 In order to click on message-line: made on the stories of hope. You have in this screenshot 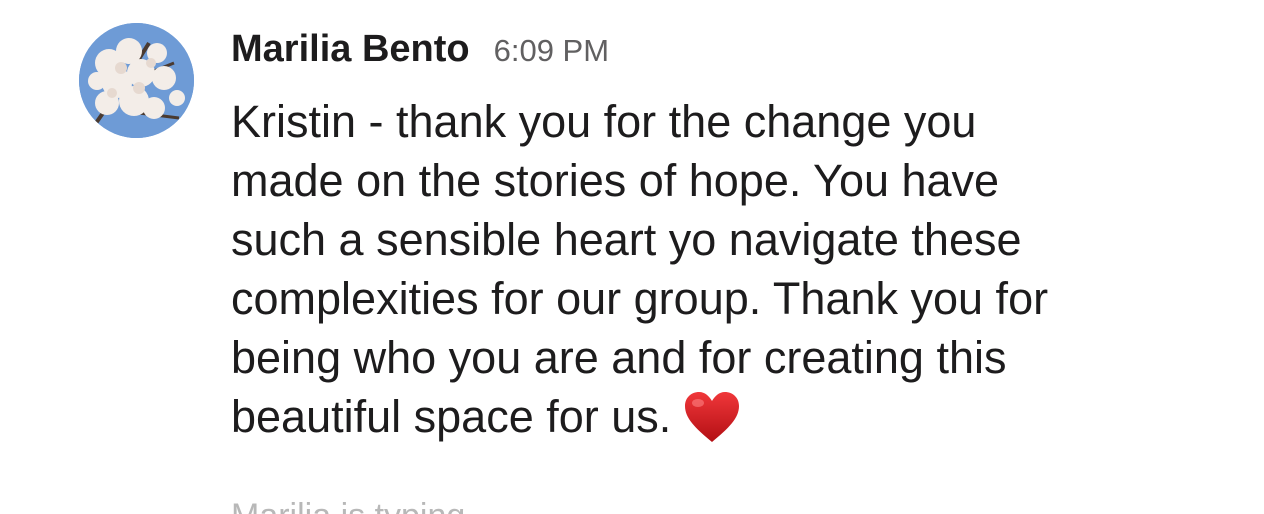, I will do `click(615, 180)`.